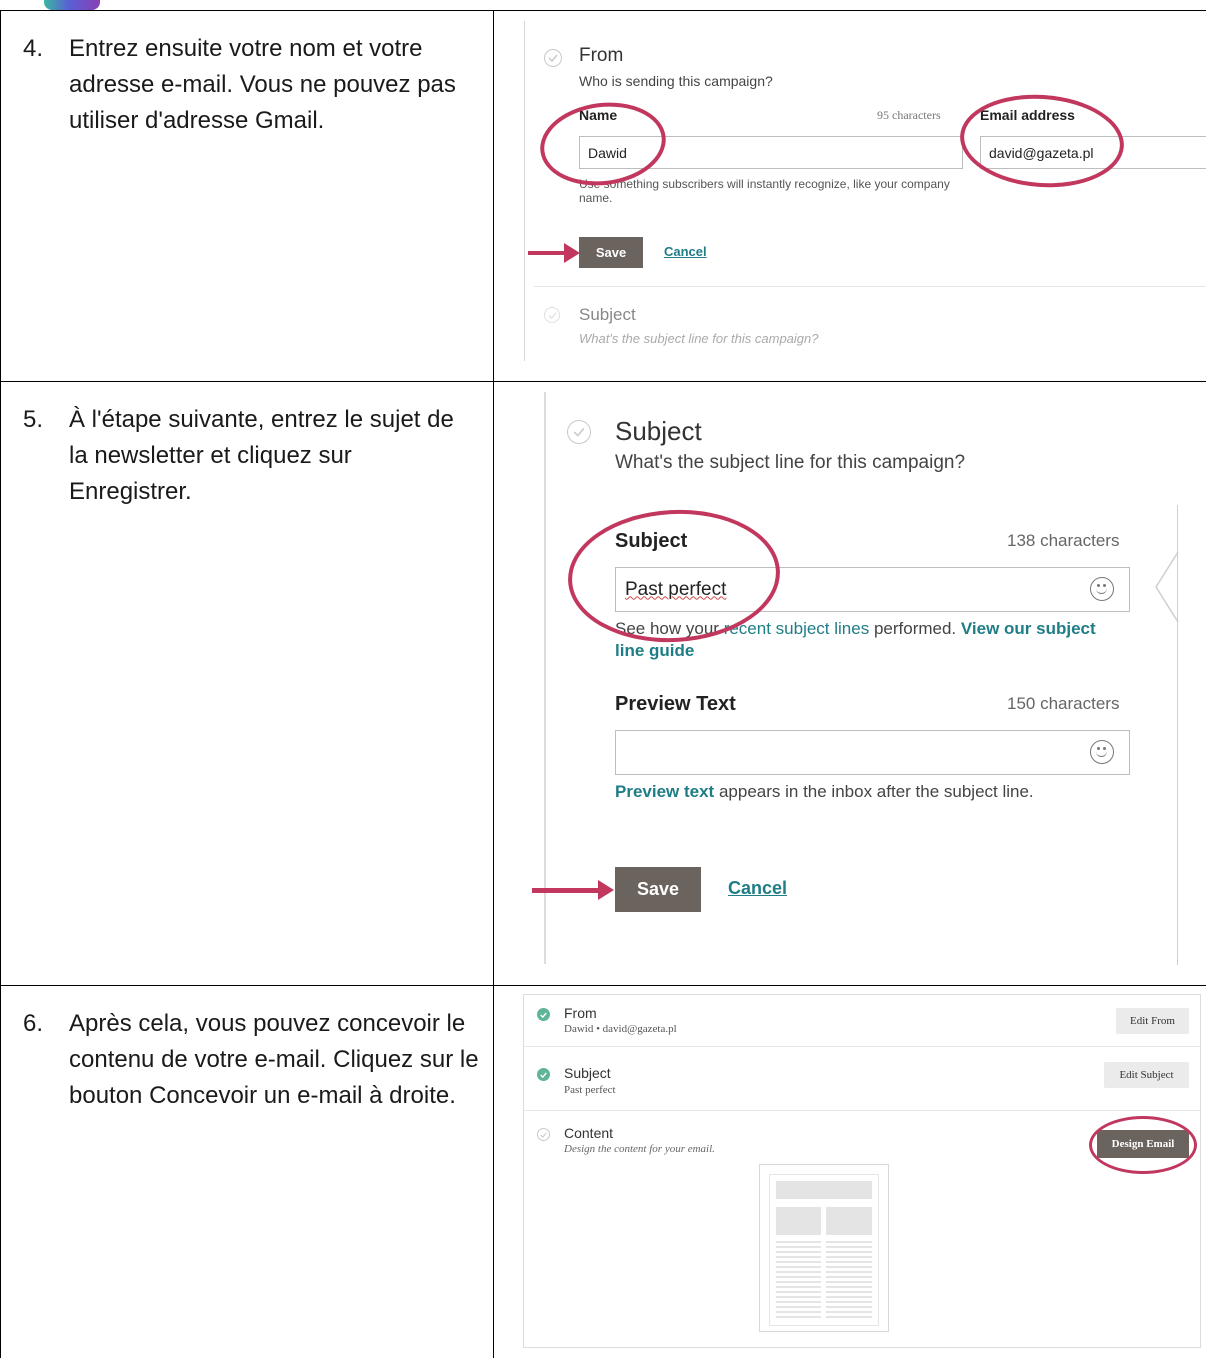 The width and height of the screenshot is (1206, 1358). What do you see at coordinates (607, 314) in the screenshot?
I see `next-section-title: Subject` at bounding box center [607, 314].